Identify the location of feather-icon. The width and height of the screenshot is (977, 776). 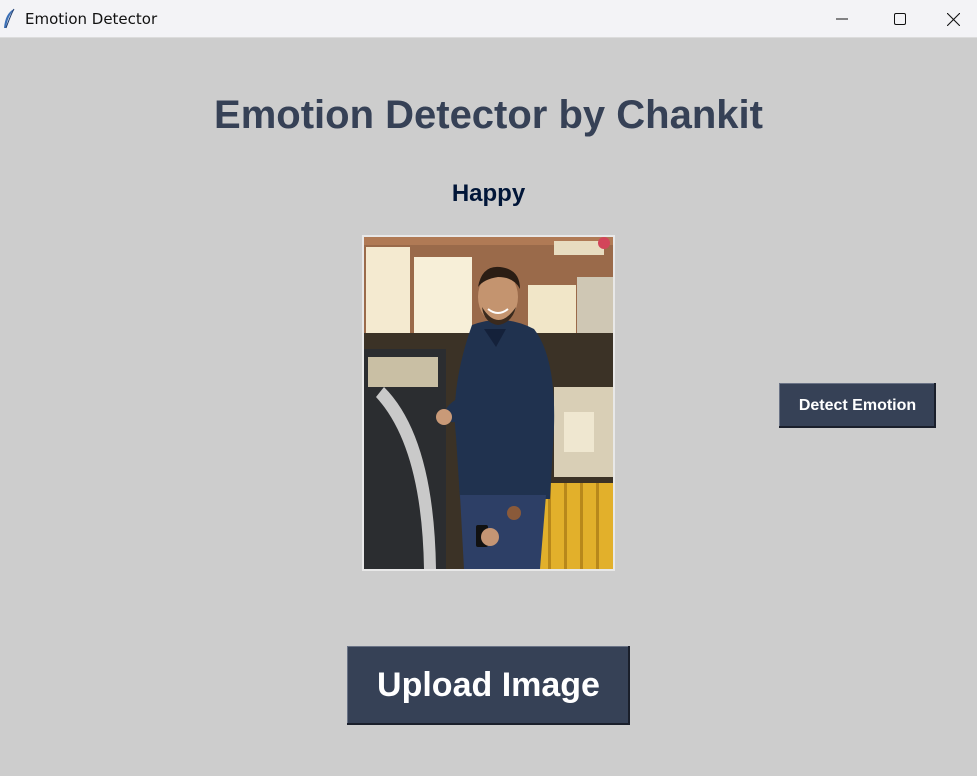
(9, 18).